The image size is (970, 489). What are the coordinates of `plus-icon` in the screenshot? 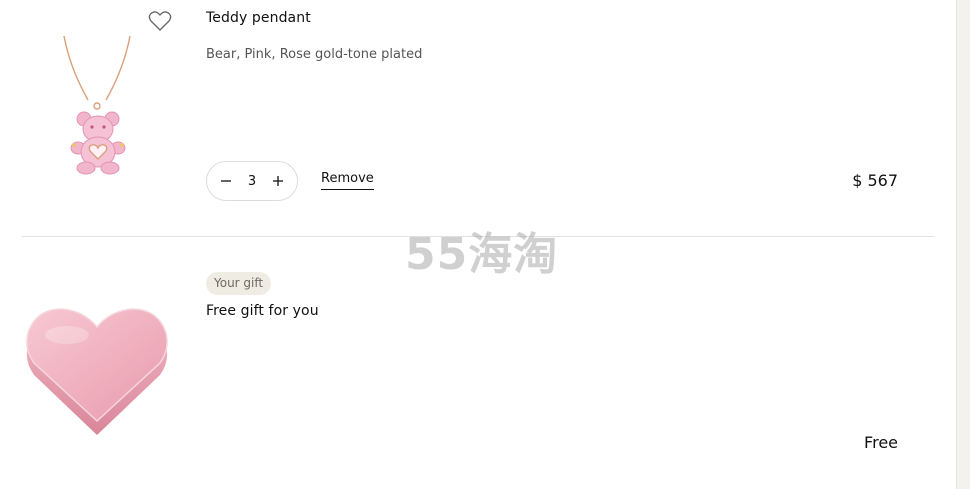 It's located at (278, 181).